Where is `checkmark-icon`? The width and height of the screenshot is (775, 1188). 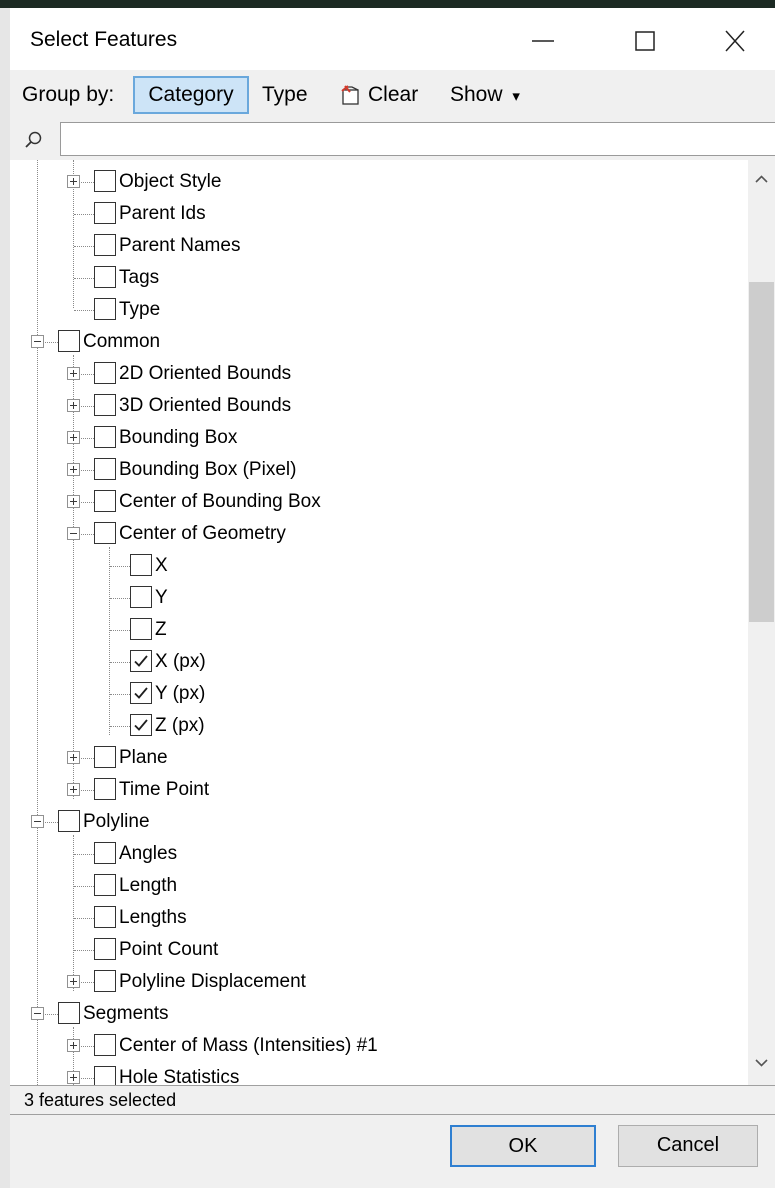 checkmark-icon is located at coordinates (141, 725).